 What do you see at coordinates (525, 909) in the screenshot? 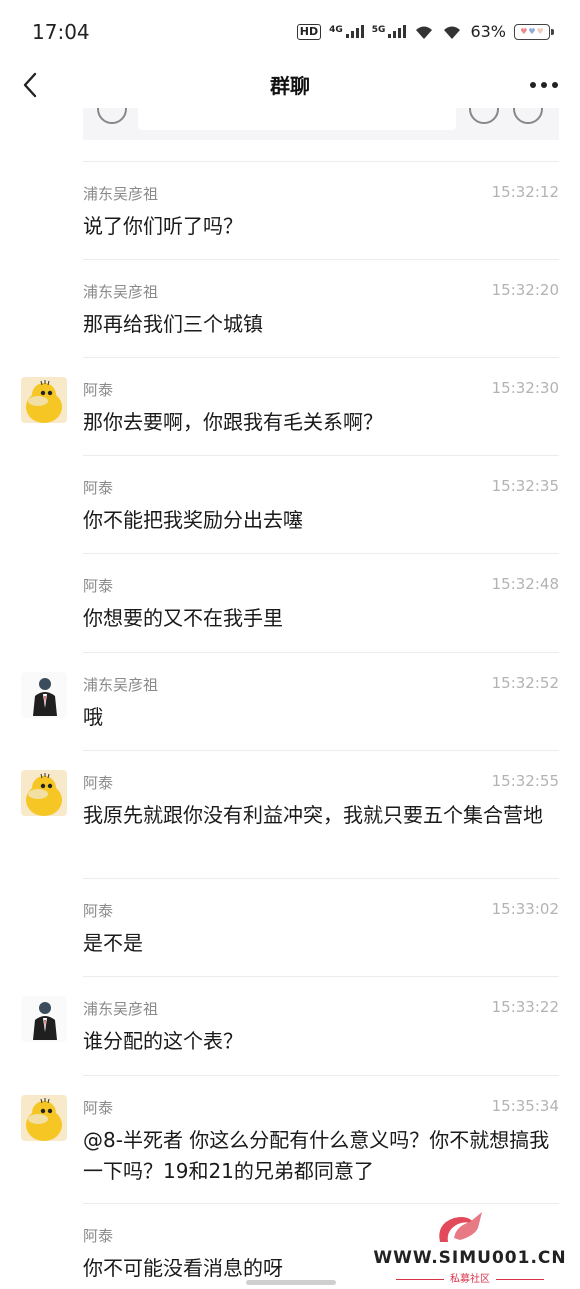
I see `message-time: 15:33:02` at bounding box center [525, 909].